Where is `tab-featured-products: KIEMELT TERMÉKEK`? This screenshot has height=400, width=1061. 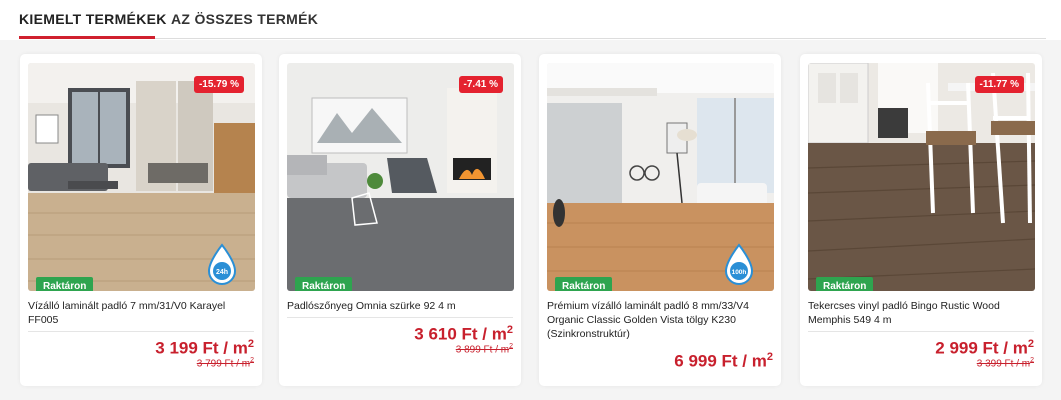 tab-featured-products: KIEMELT TERMÉKEK is located at coordinates (93, 19).